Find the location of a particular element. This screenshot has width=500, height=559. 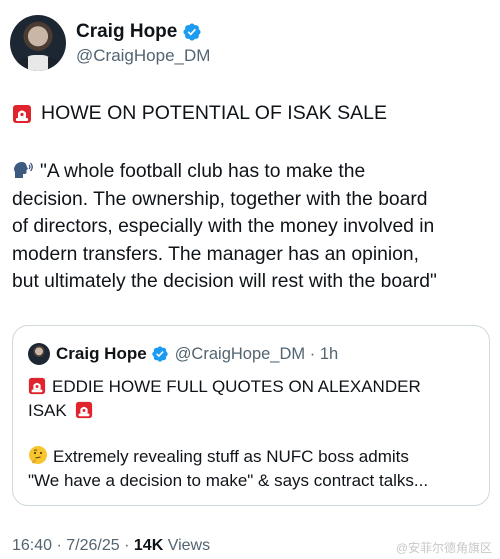

tweet-author-header: Craig Hope @CraigHope_DM is located at coordinates (110, 43).